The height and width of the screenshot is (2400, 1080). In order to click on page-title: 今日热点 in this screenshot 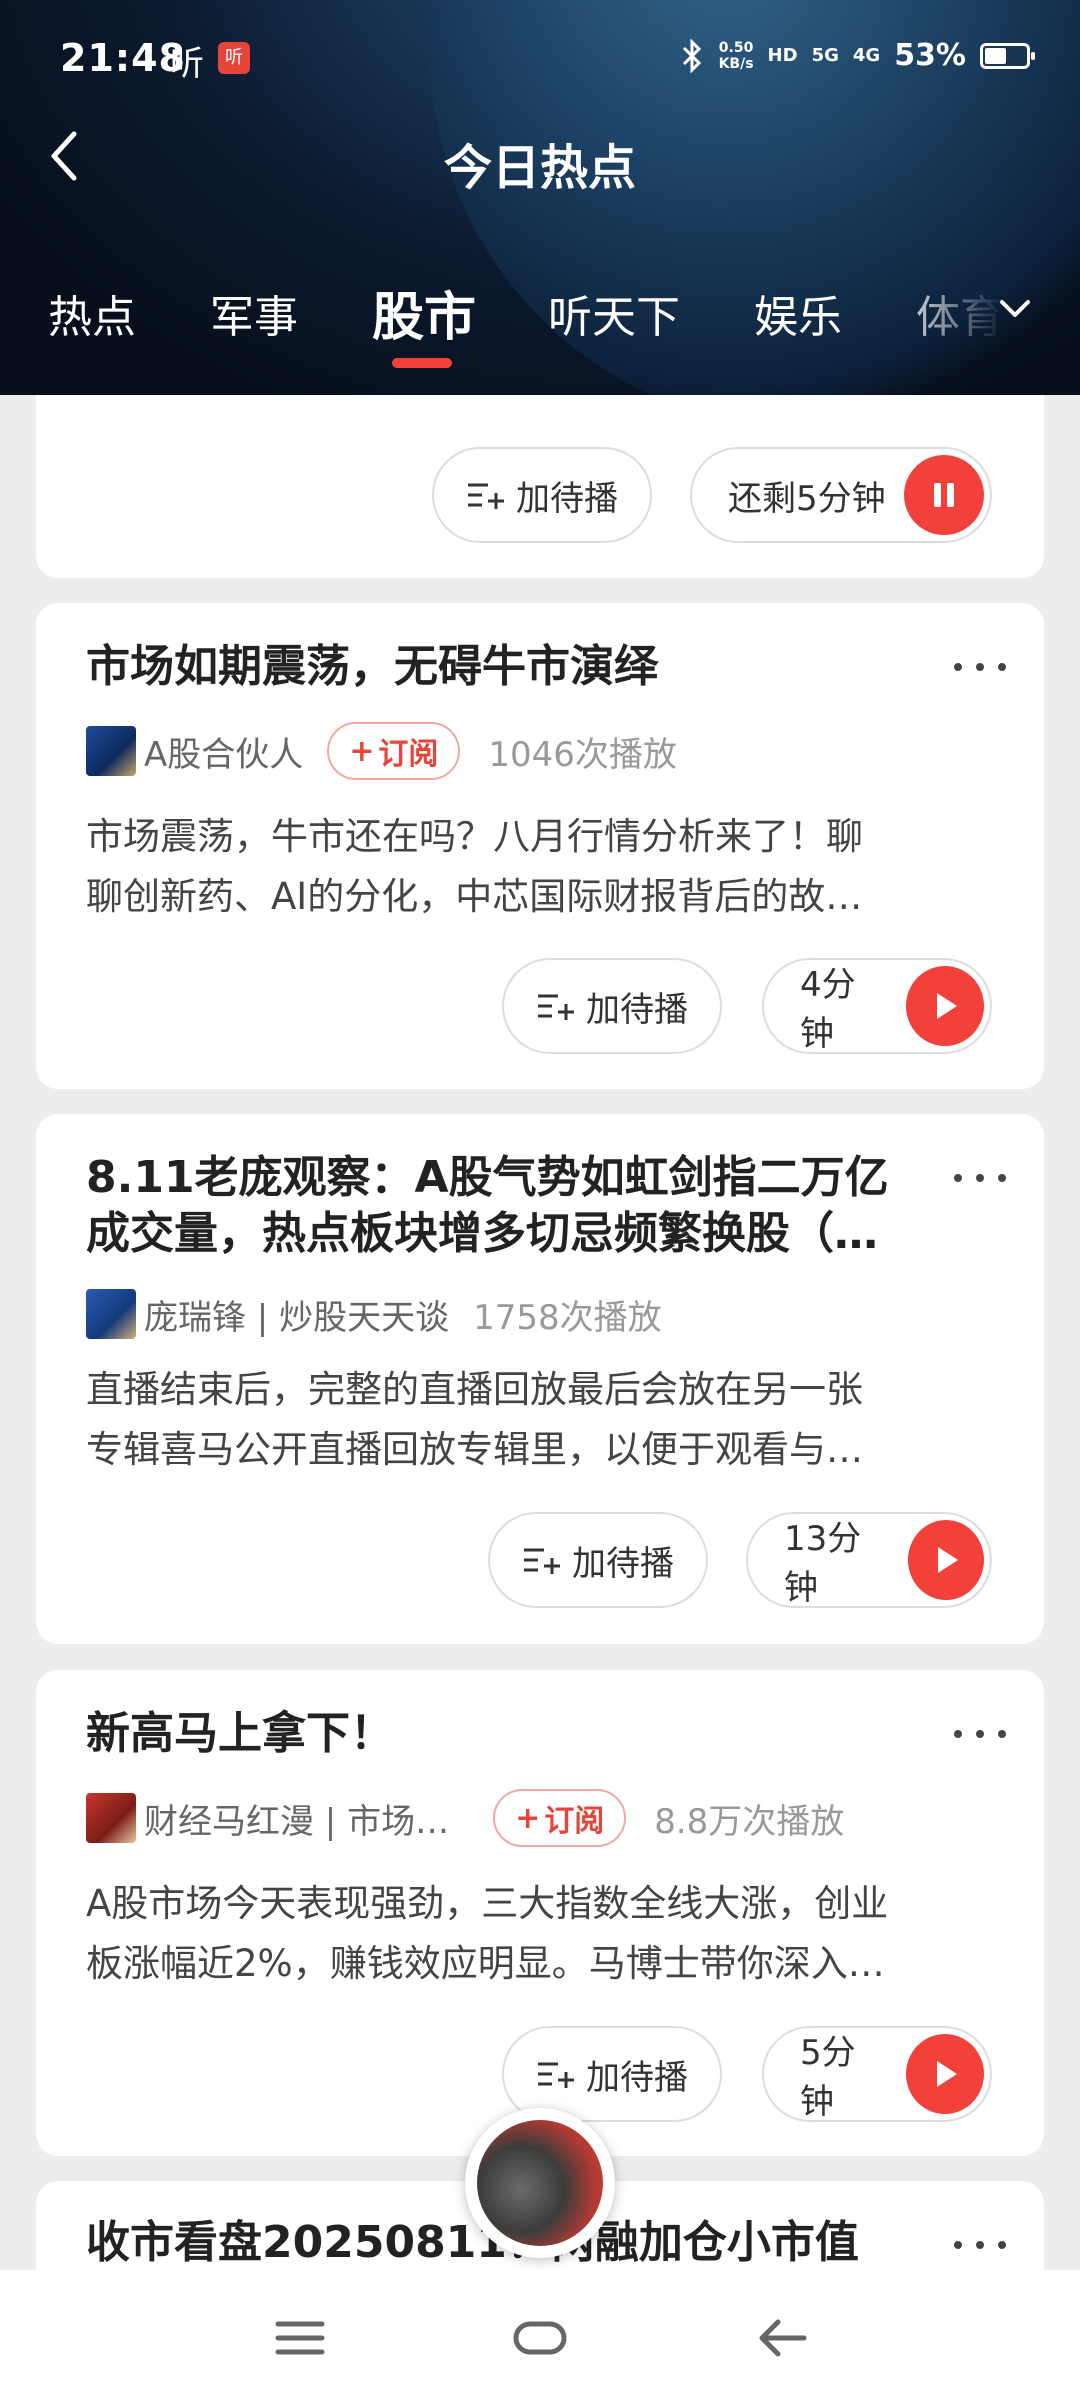, I will do `click(539, 168)`.